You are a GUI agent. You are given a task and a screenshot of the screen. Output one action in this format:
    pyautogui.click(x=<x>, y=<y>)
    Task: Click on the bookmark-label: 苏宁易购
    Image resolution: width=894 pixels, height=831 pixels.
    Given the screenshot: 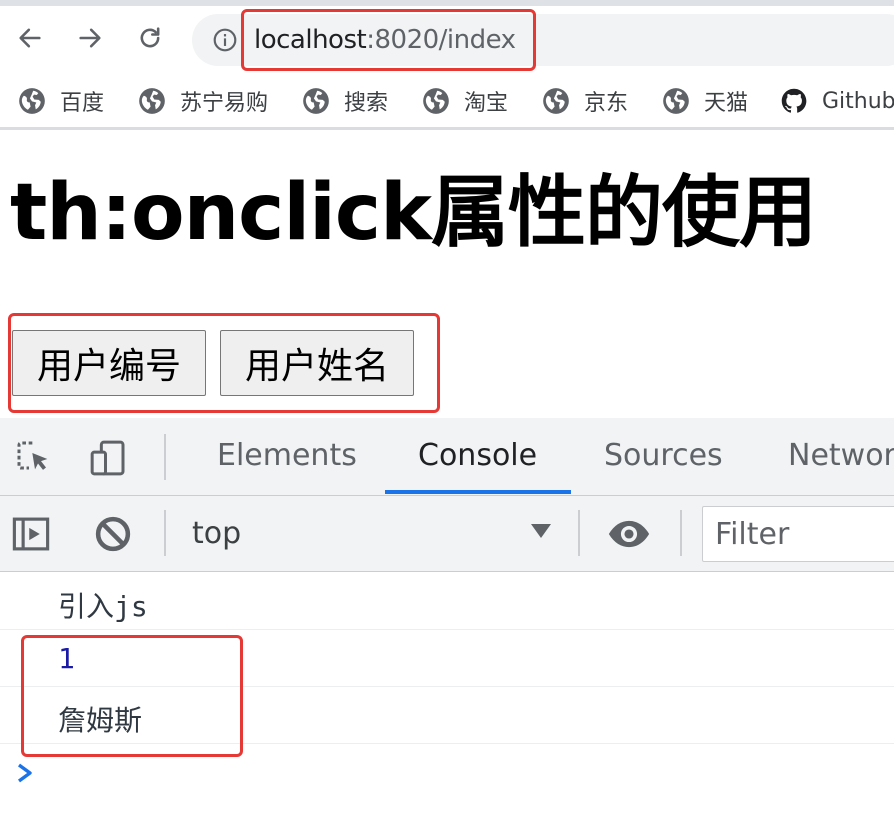 What is the action you would take?
    pyautogui.click(x=224, y=103)
    